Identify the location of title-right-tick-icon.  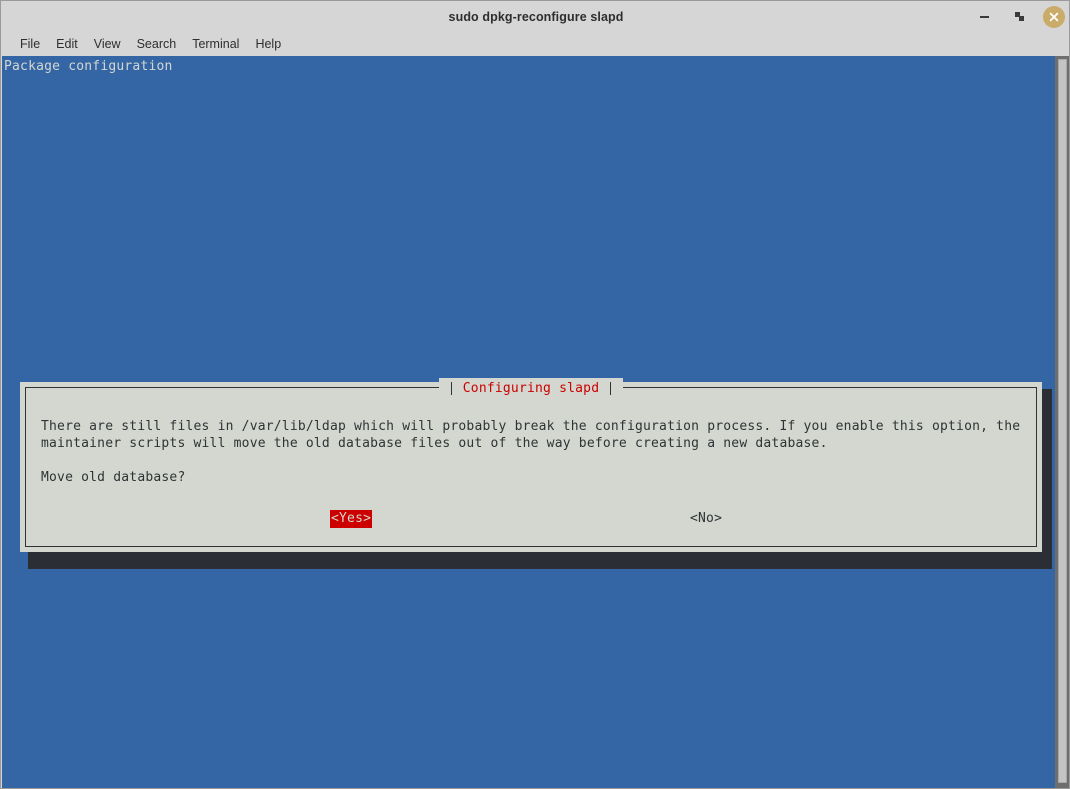
(611, 388).